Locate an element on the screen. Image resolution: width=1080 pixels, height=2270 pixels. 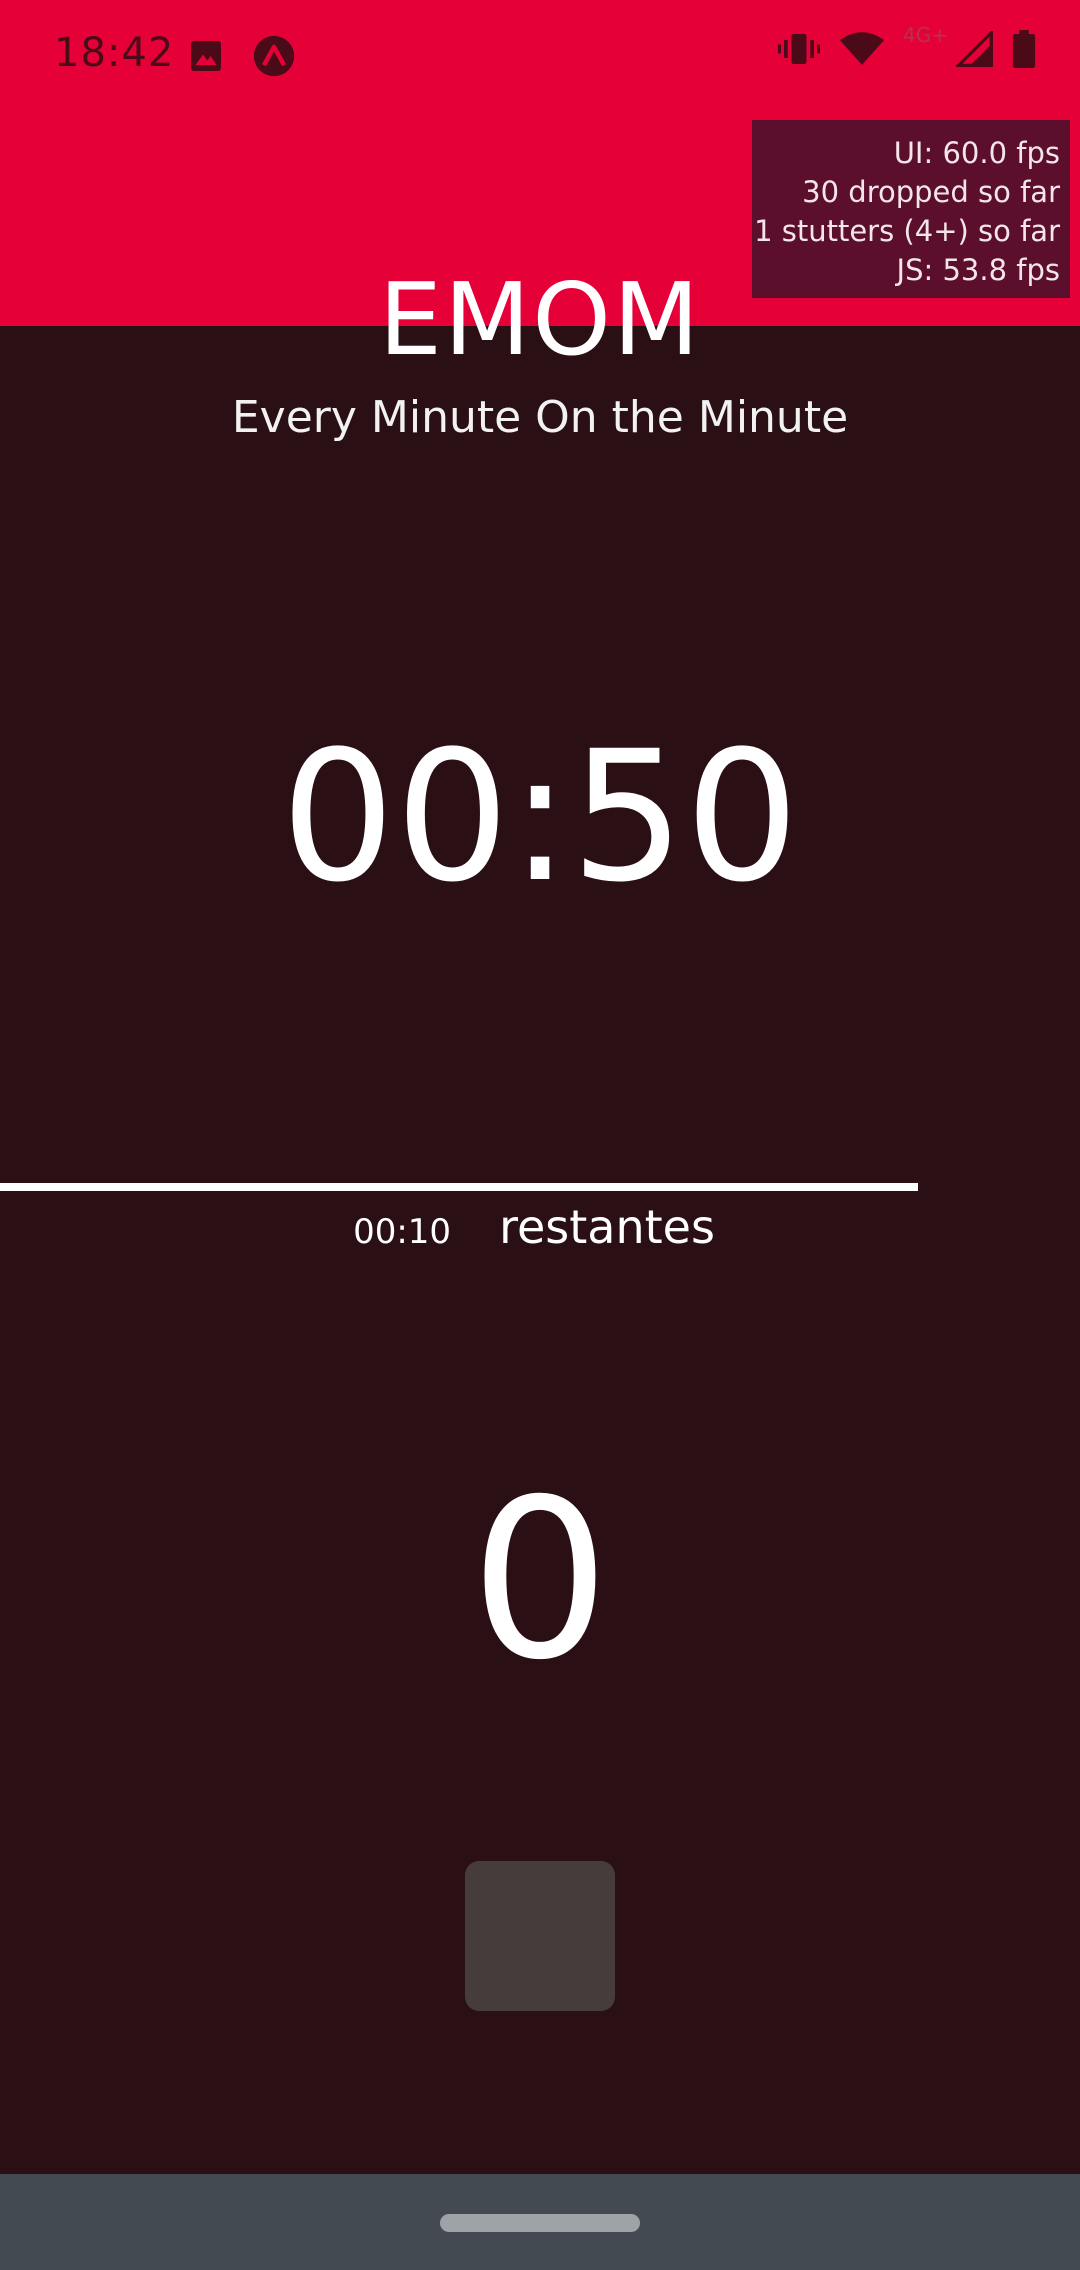
cell-signal-icon is located at coordinates (974, 49).